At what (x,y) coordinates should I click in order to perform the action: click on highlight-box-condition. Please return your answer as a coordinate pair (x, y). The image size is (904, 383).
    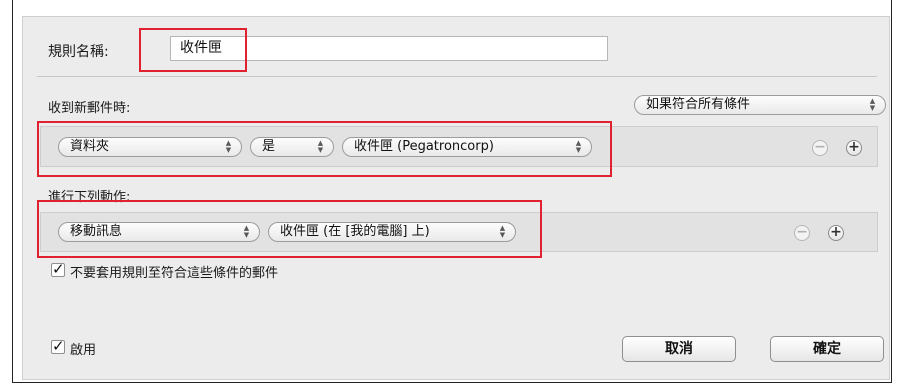
    Looking at the image, I should click on (324, 149).